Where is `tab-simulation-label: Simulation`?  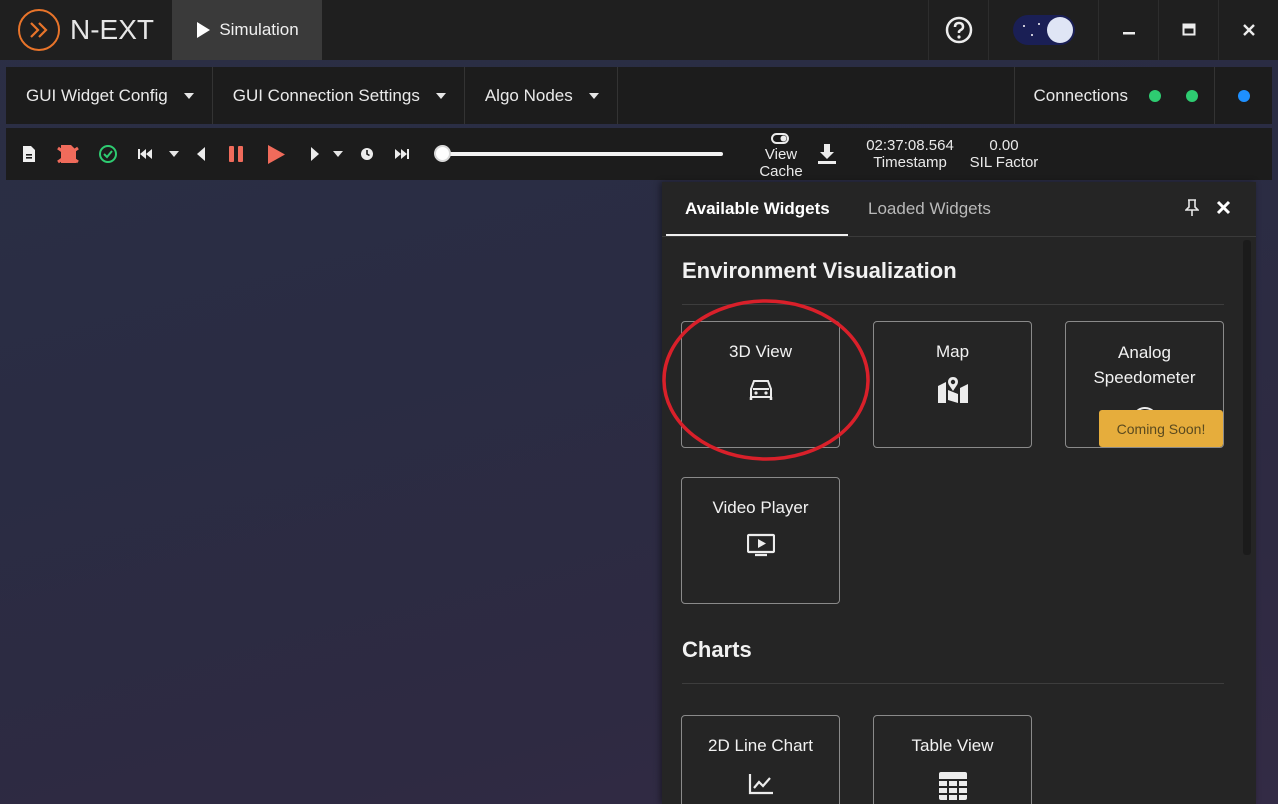 tab-simulation-label: Simulation is located at coordinates (259, 29).